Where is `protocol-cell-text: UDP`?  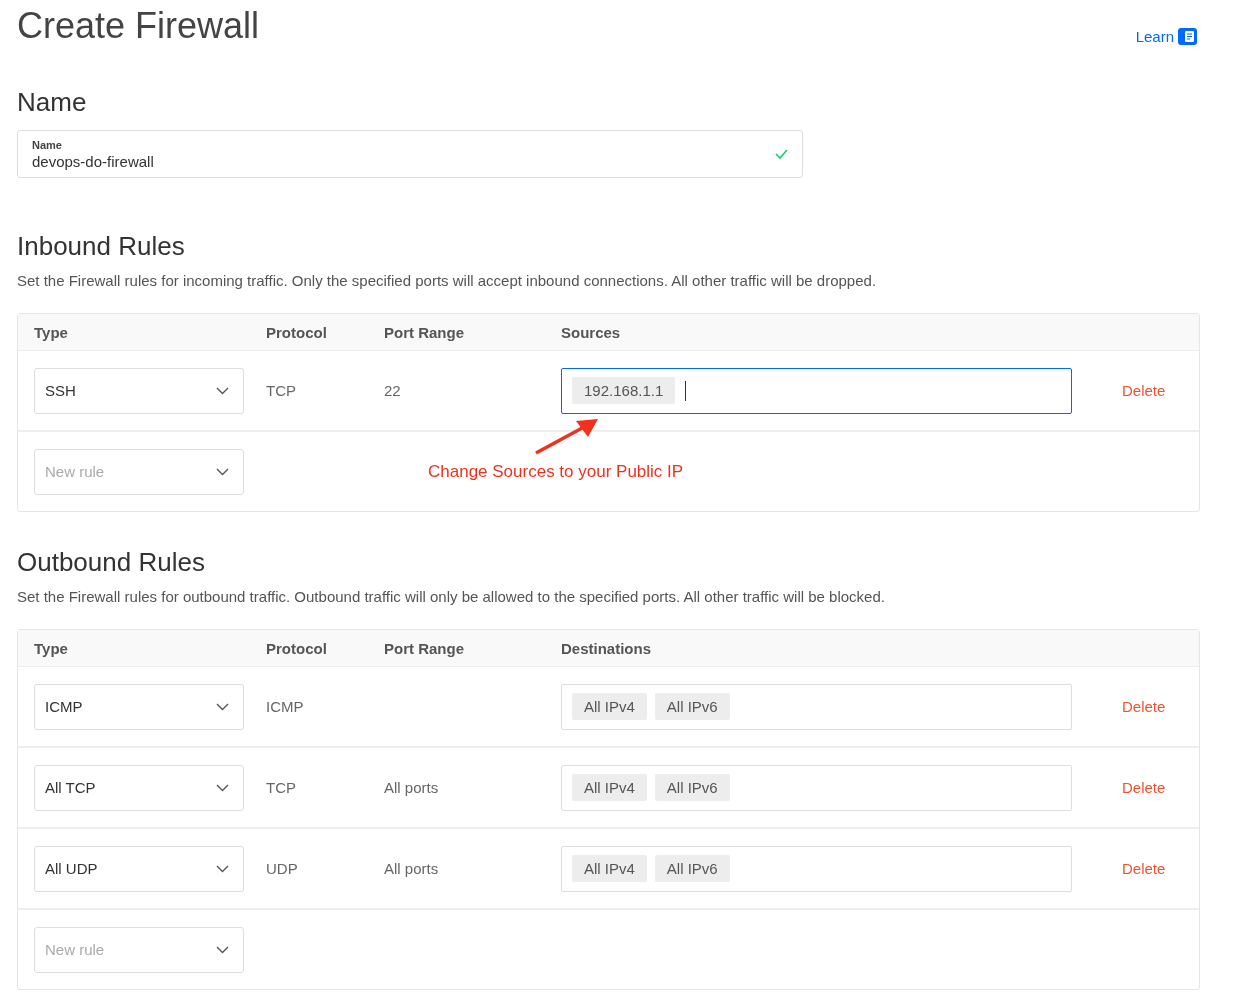 protocol-cell-text: UDP is located at coordinates (282, 868).